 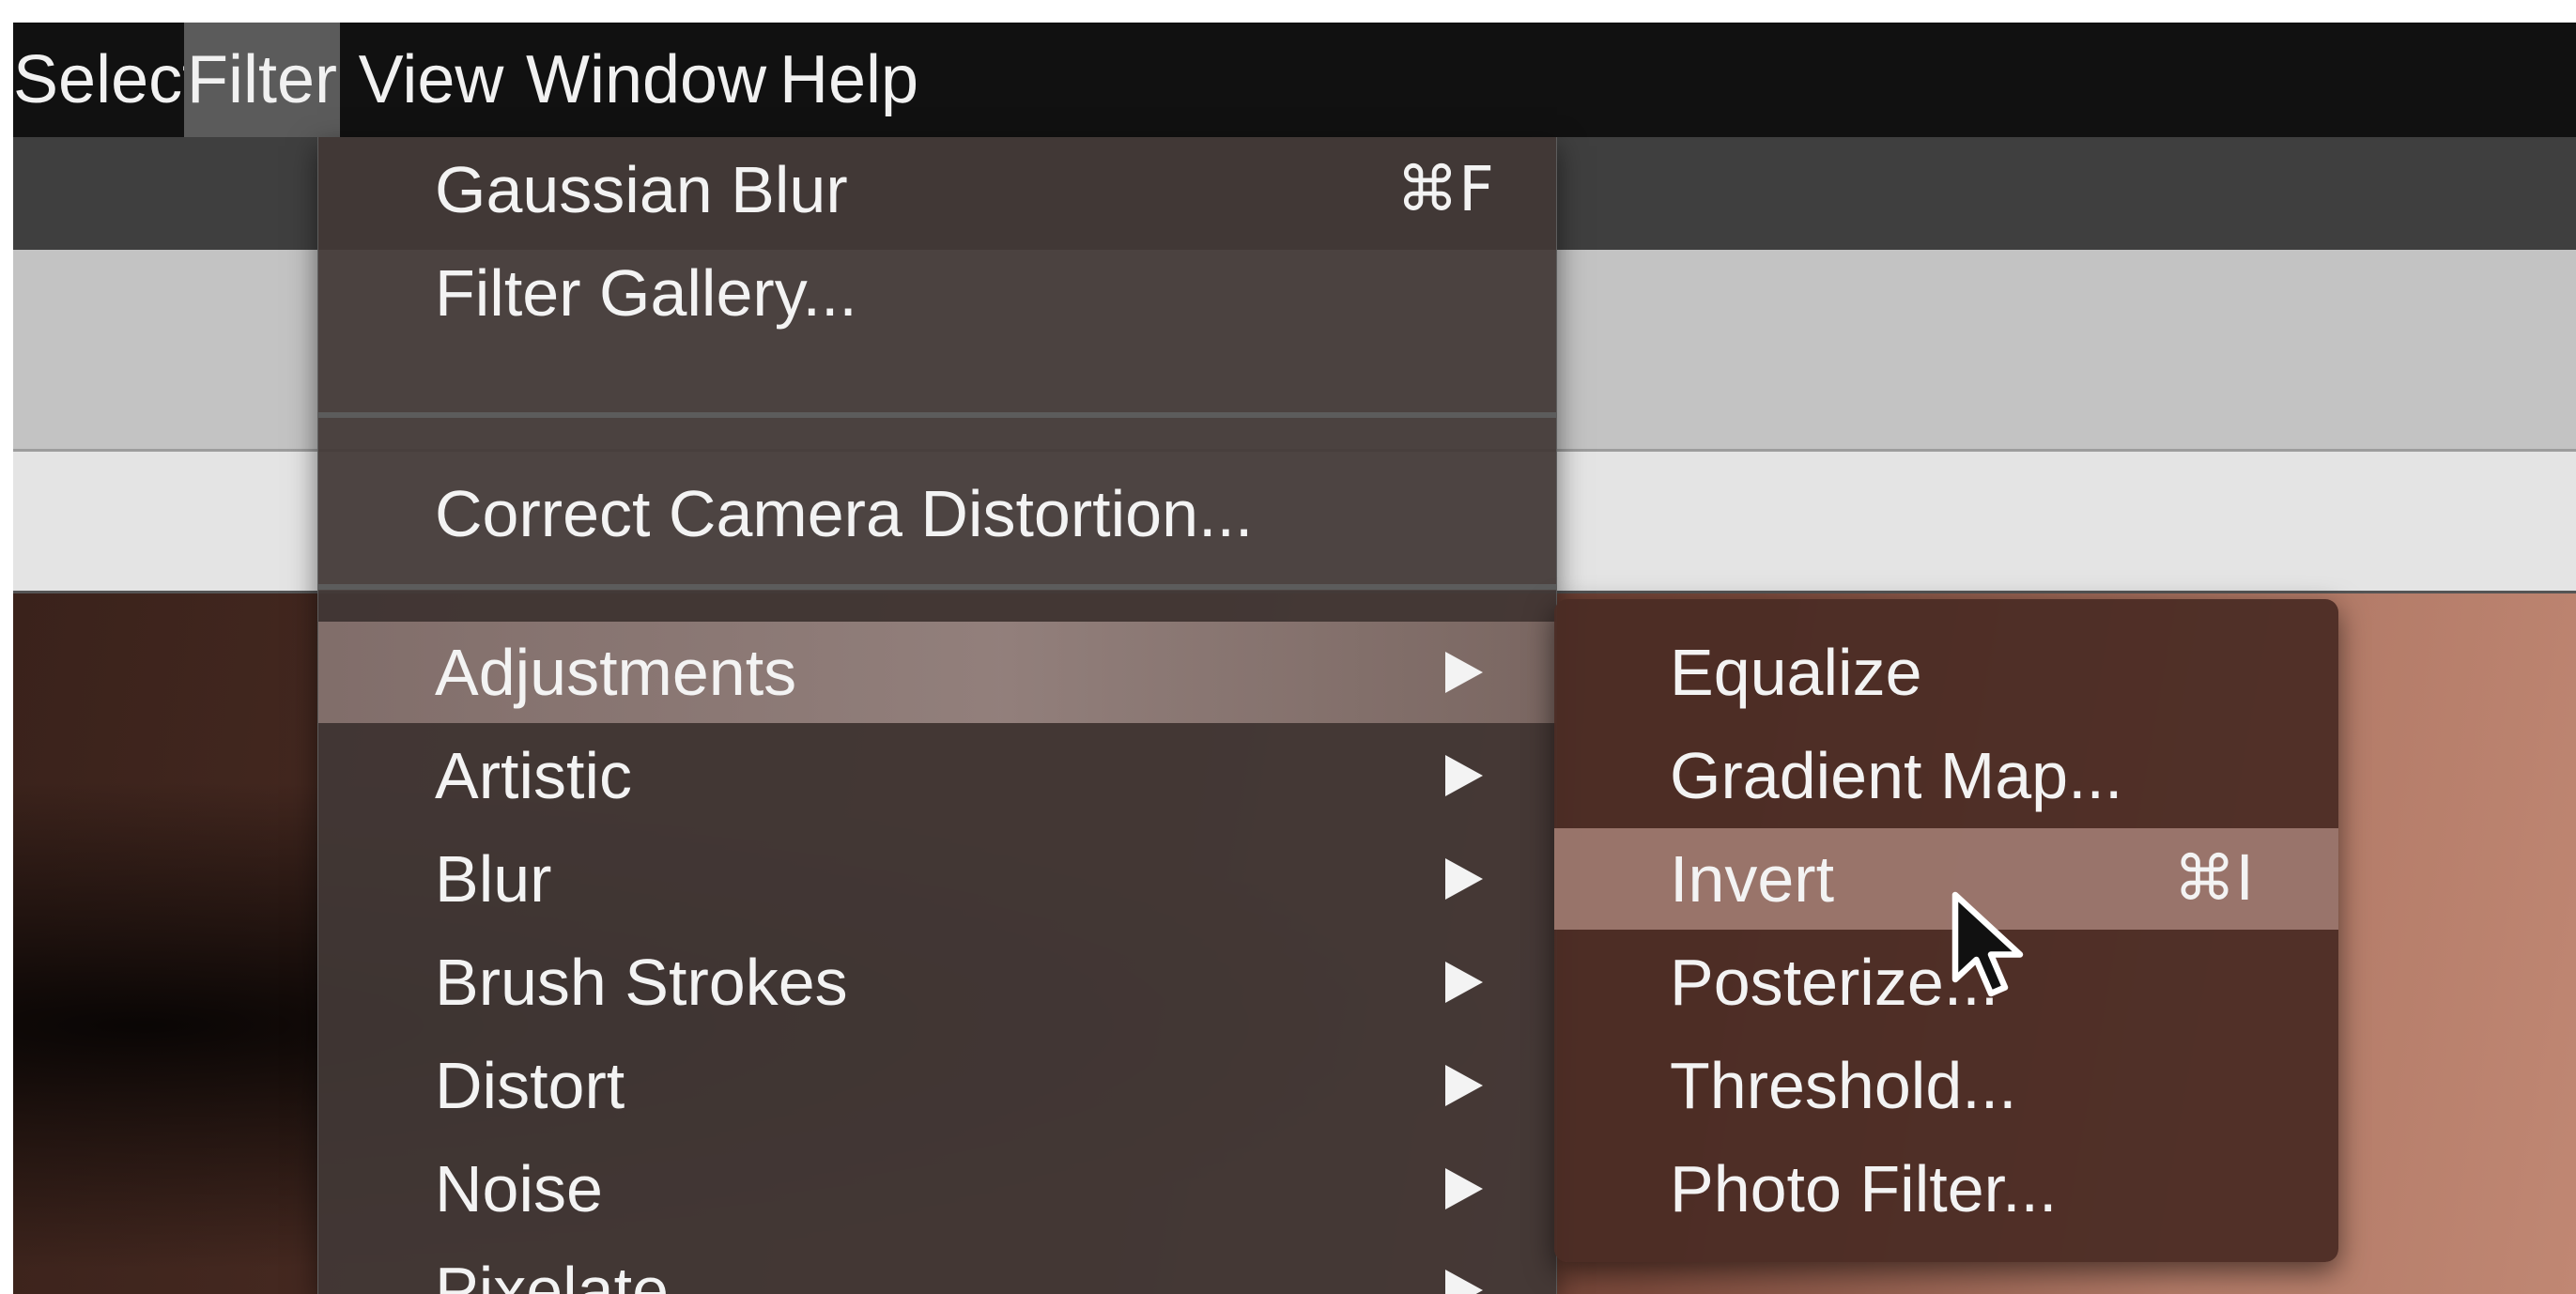 I want to click on submenu-item-invert: Invert ⌘I, so click(x=1946, y=879).